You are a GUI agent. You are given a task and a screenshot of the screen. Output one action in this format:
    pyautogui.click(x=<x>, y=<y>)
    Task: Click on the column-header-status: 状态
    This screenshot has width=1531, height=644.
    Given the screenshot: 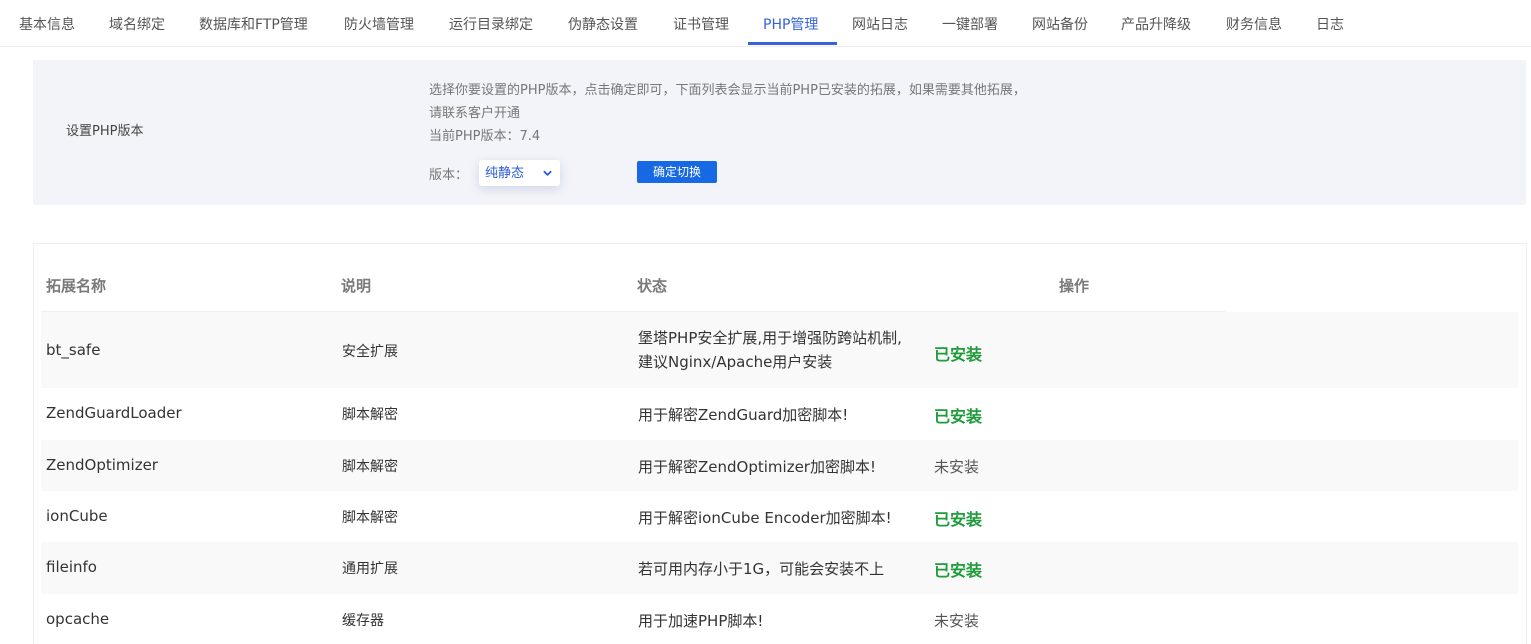 What is the action you would take?
    pyautogui.click(x=652, y=286)
    